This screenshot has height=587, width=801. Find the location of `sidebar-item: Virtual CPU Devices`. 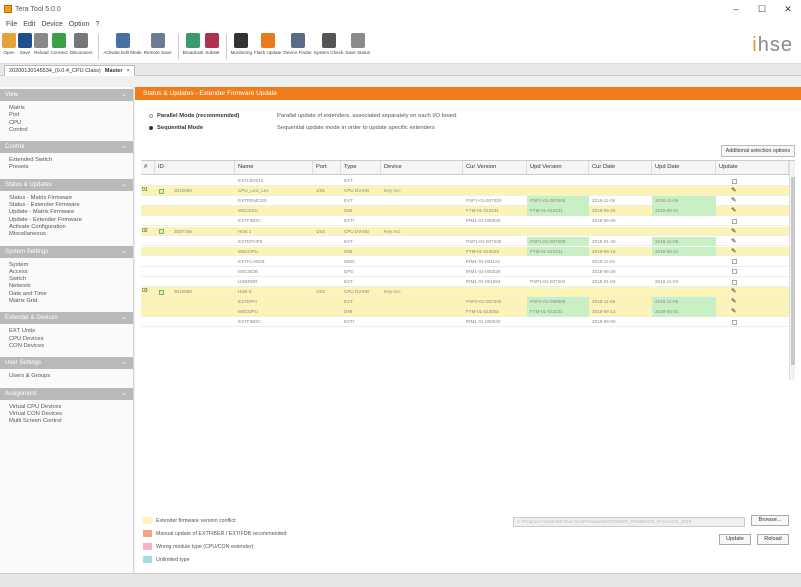

sidebar-item: Virtual CPU Devices is located at coordinates (66, 407).